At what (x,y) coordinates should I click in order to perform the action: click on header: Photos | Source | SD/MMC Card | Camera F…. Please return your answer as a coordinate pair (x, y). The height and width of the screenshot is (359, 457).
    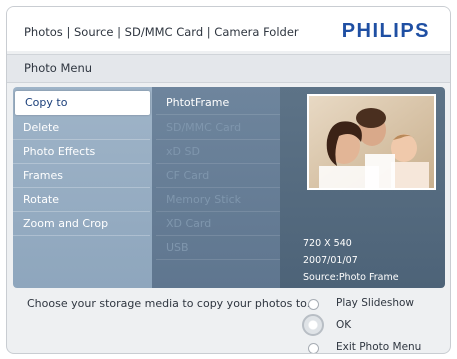
    Looking at the image, I should click on (228, 29).